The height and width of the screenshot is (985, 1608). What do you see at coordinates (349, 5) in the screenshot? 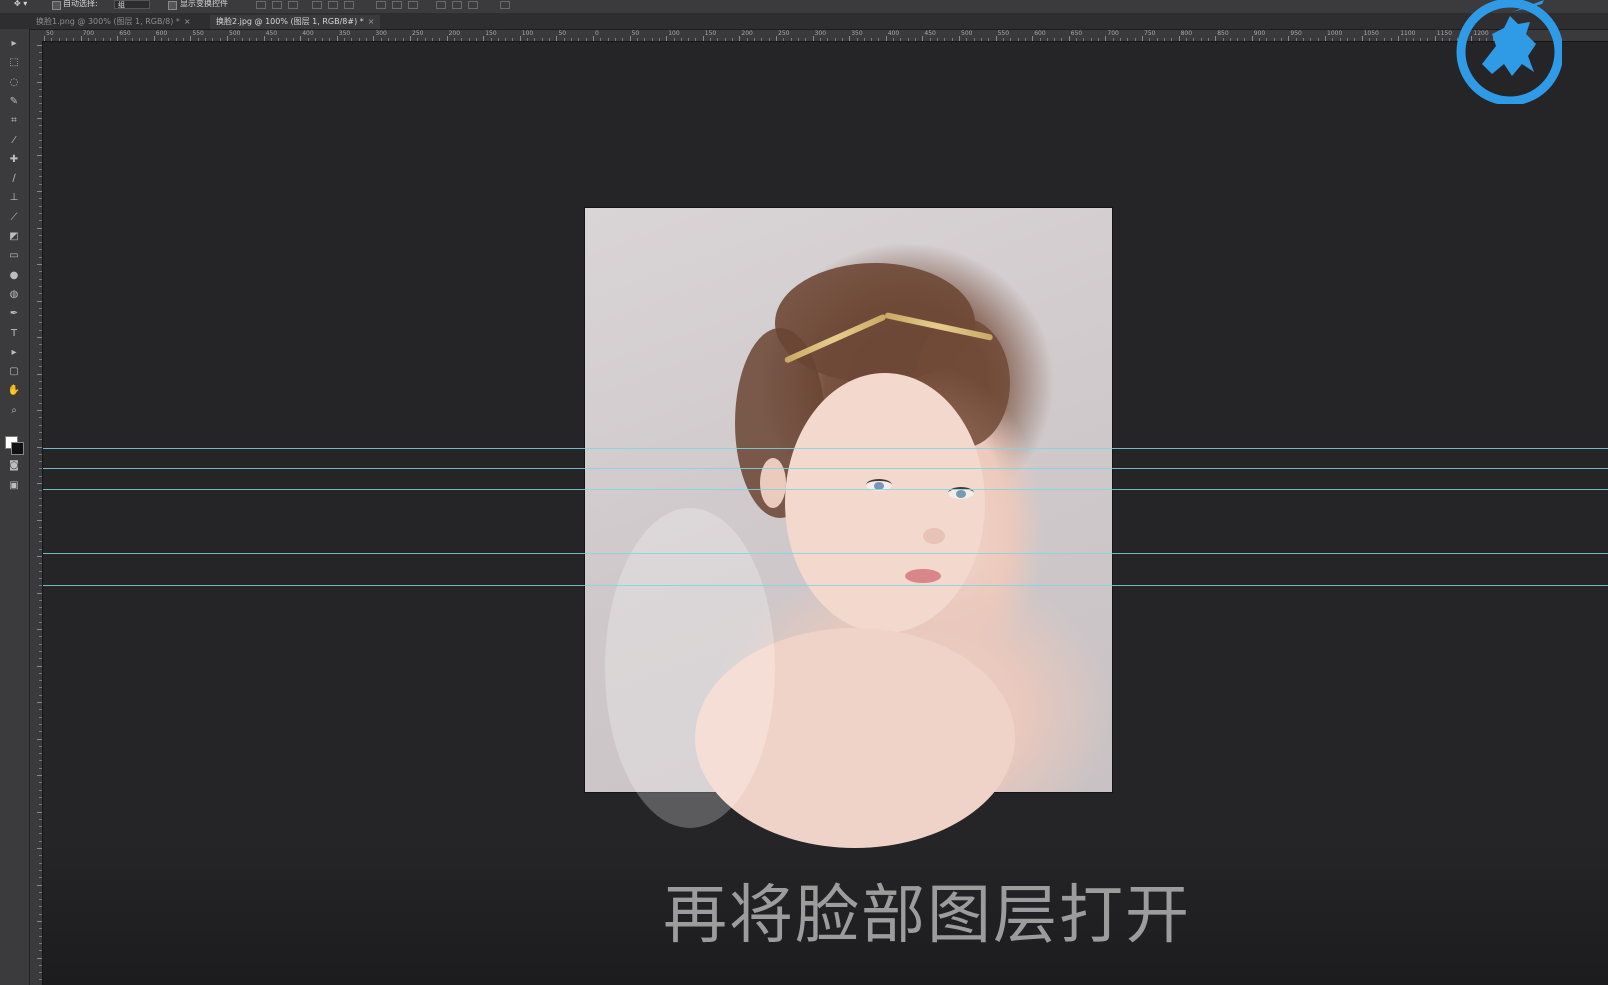
I see `align-right-icon` at bounding box center [349, 5].